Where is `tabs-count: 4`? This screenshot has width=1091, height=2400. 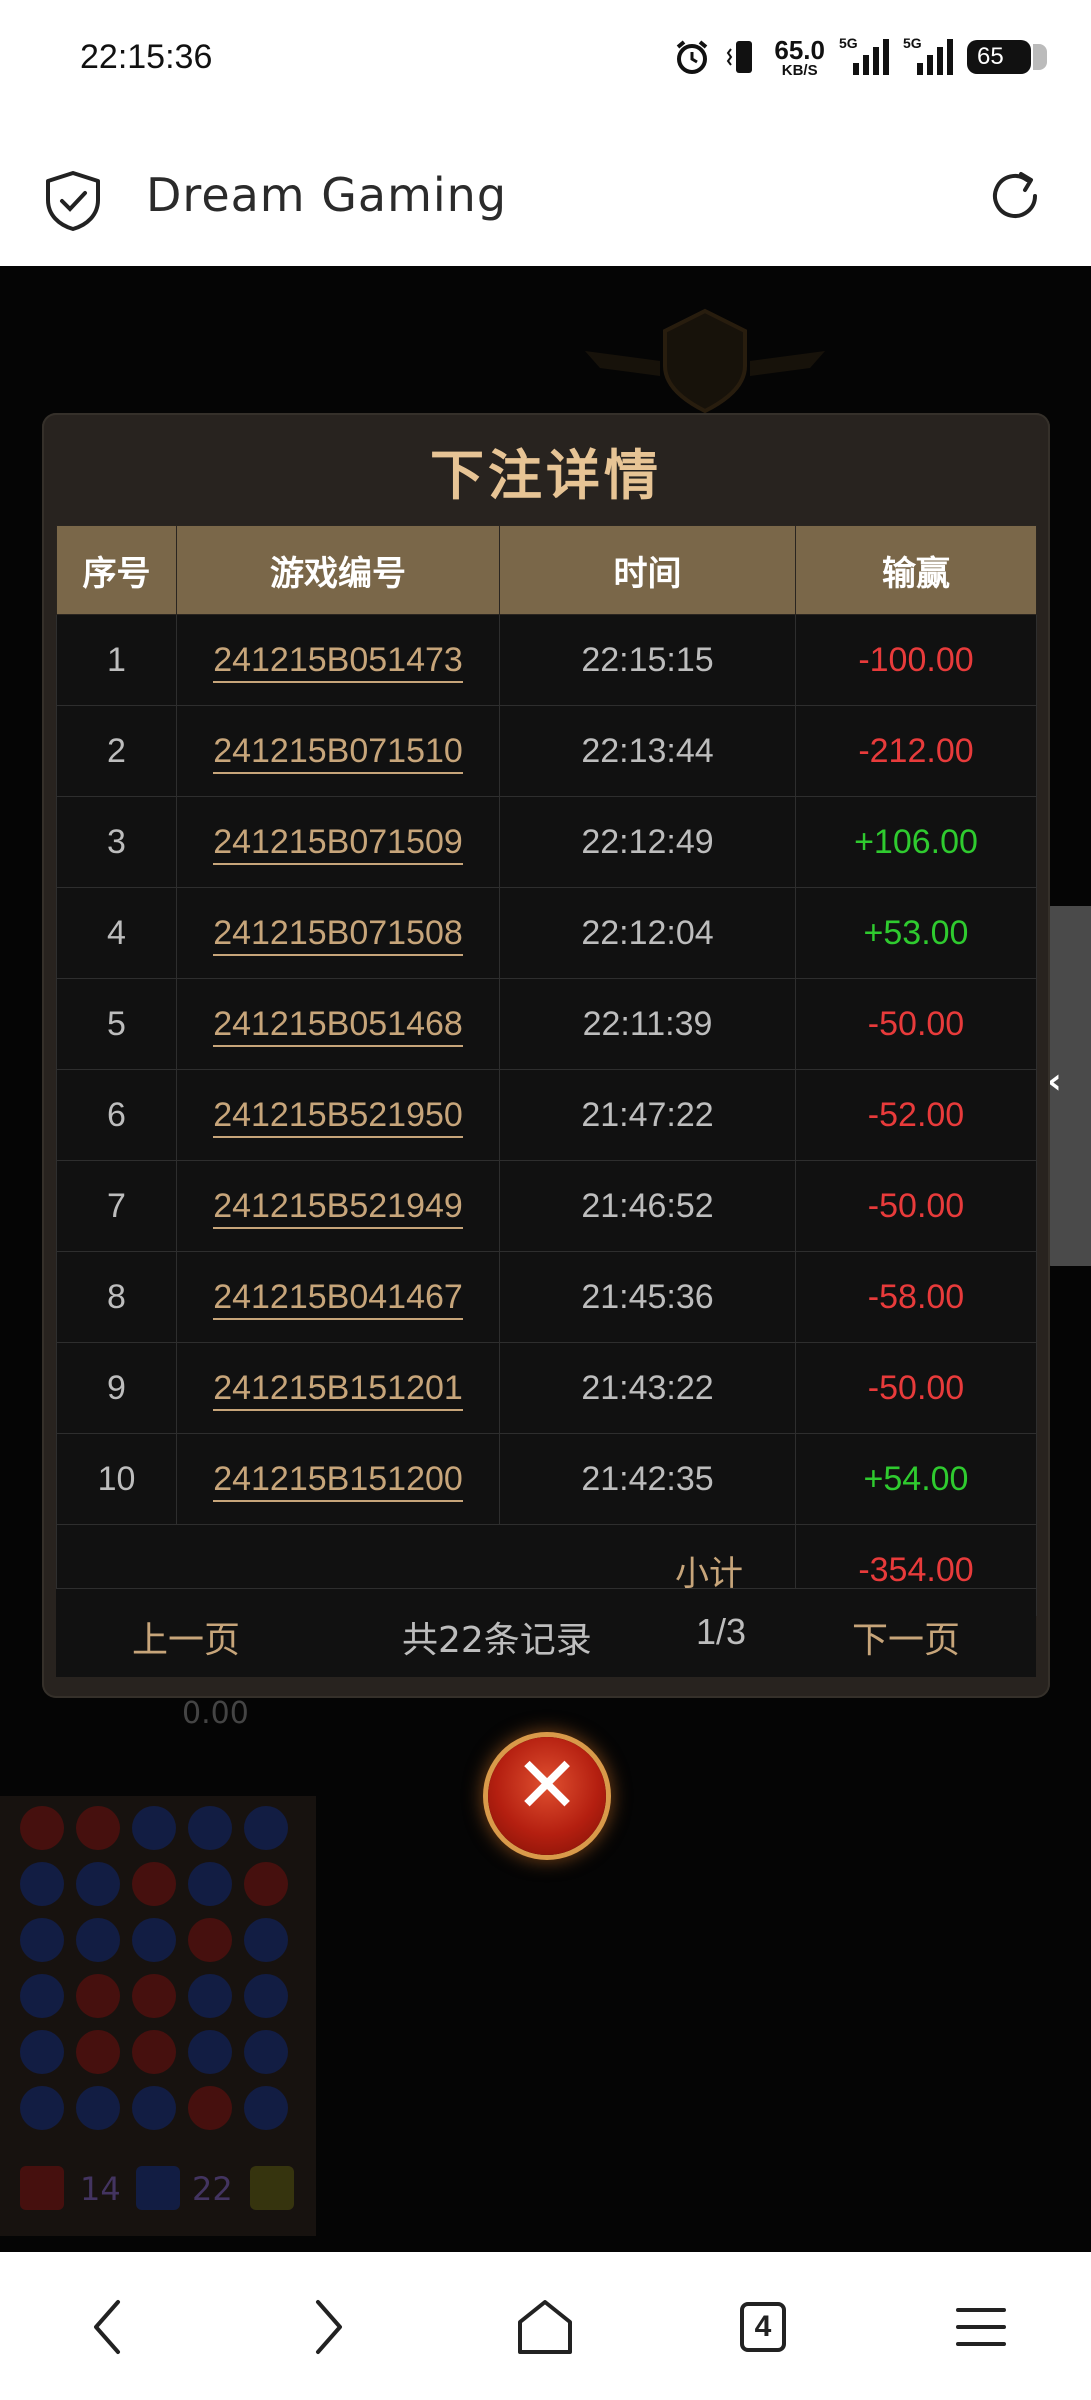
tabs-count: 4 is located at coordinates (763, 2327).